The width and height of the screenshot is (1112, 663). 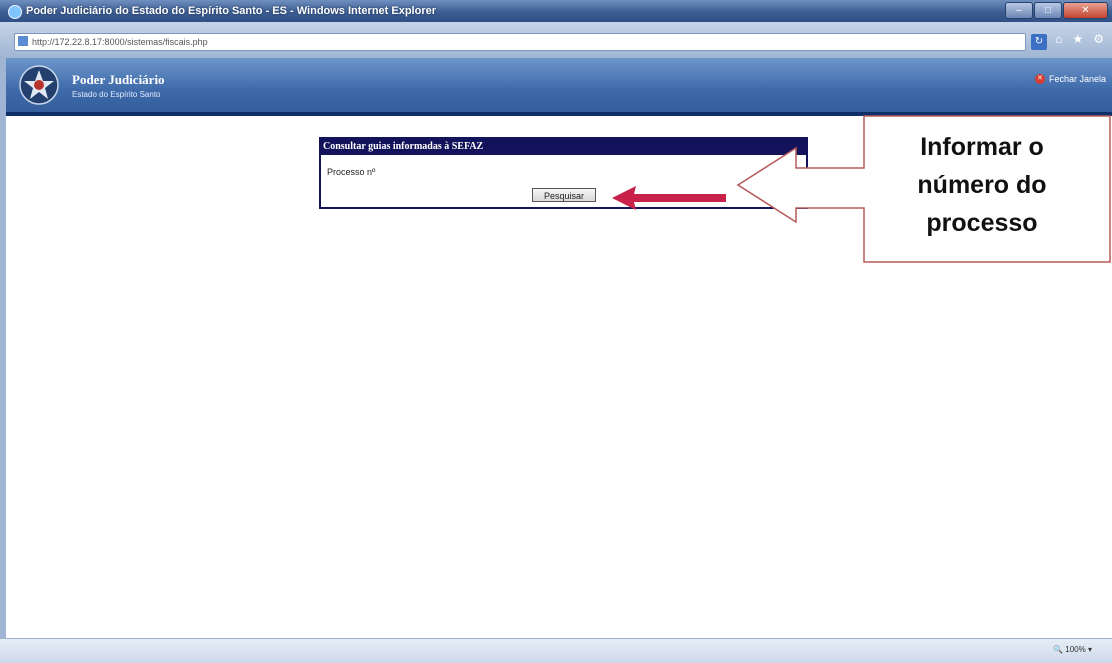 What do you see at coordinates (982, 223) in the screenshot?
I see `callout-line-3: processo` at bounding box center [982, 223].